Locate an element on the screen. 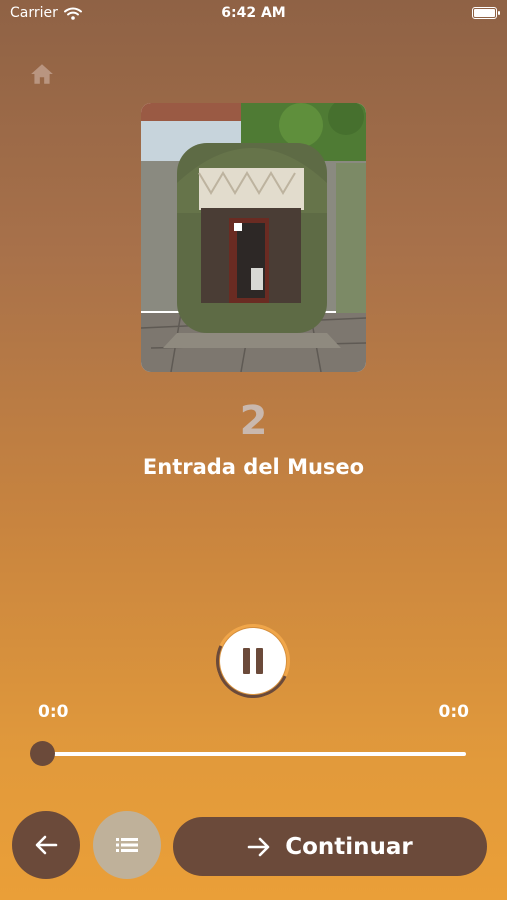 This screenshot has width=507, height=900. stop-list-button is located at coordinates (127, 845).